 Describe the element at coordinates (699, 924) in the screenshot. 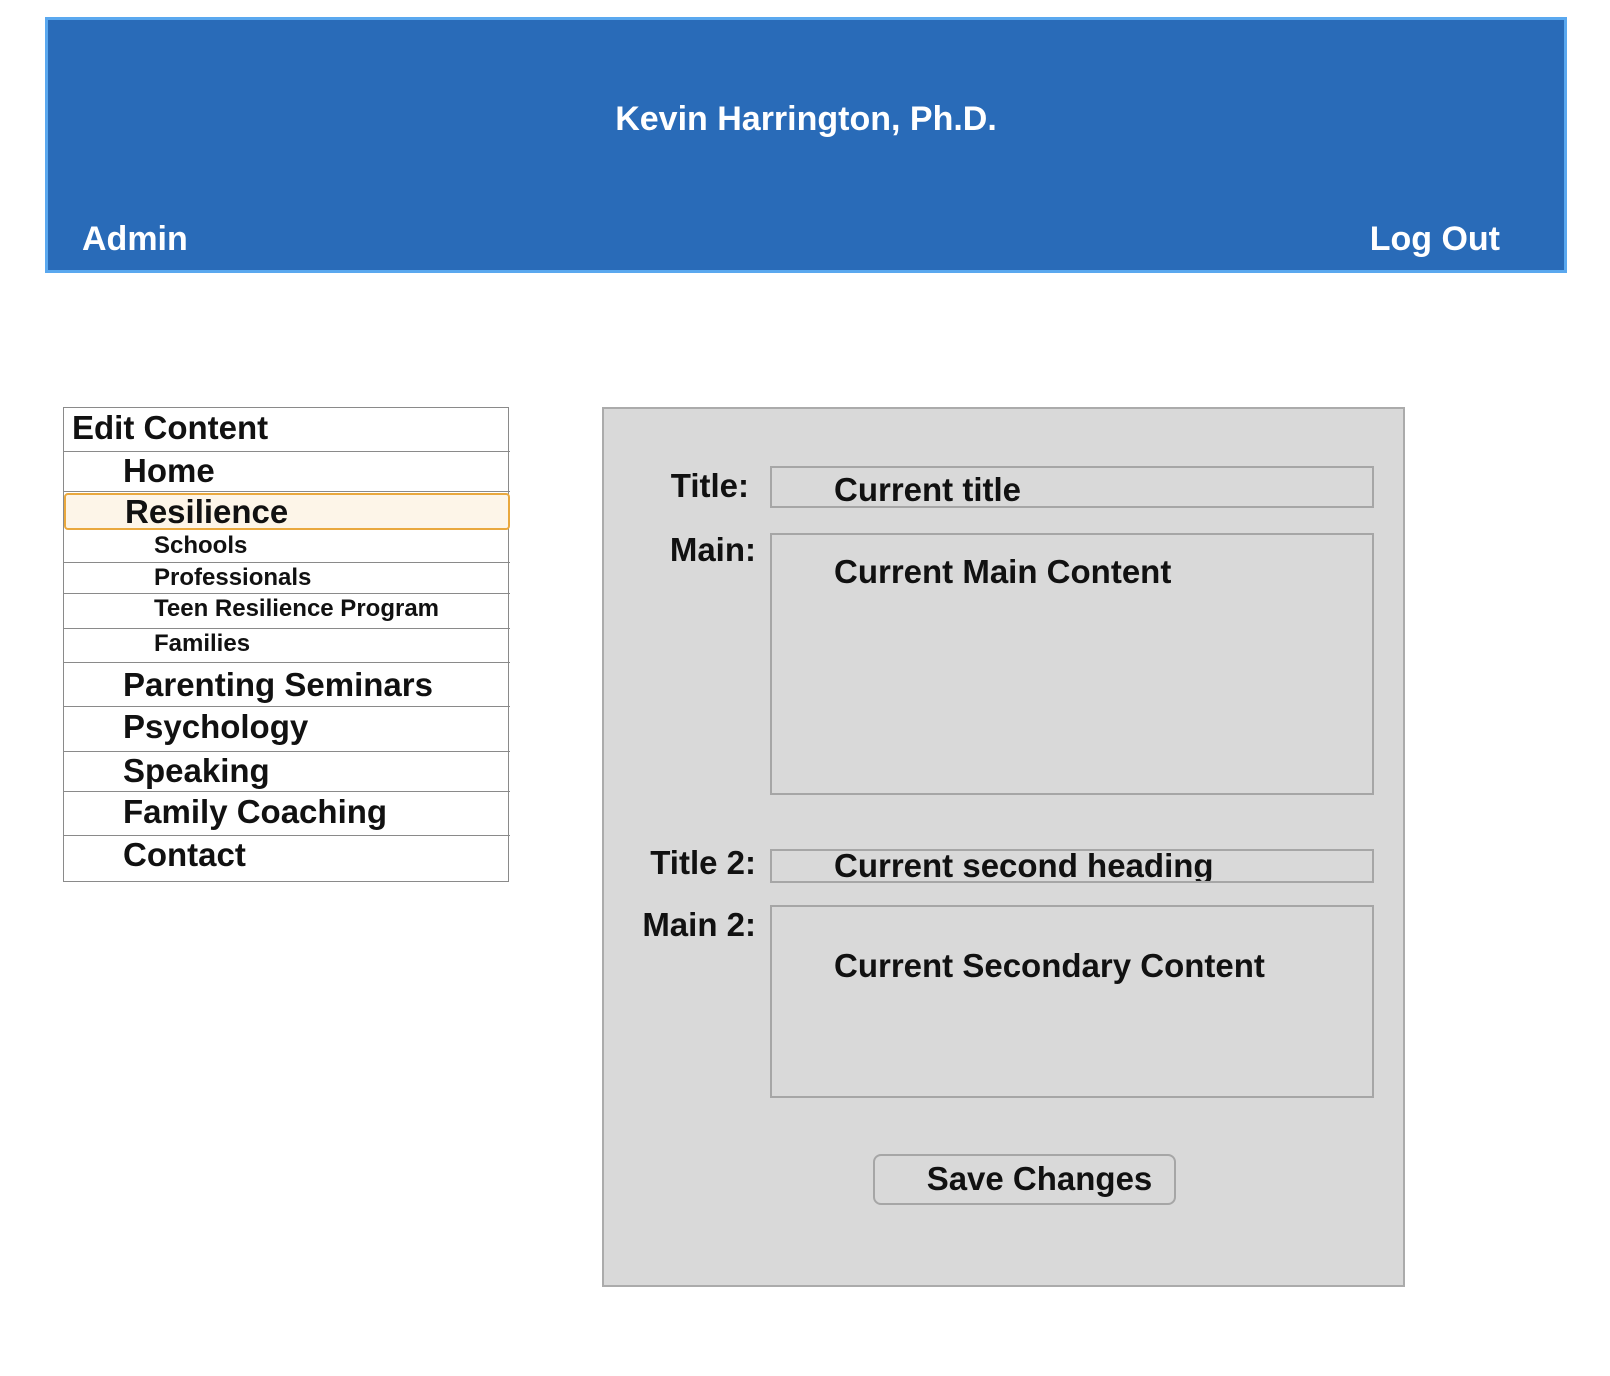

I see `main2-label: Main 2:` at that location.